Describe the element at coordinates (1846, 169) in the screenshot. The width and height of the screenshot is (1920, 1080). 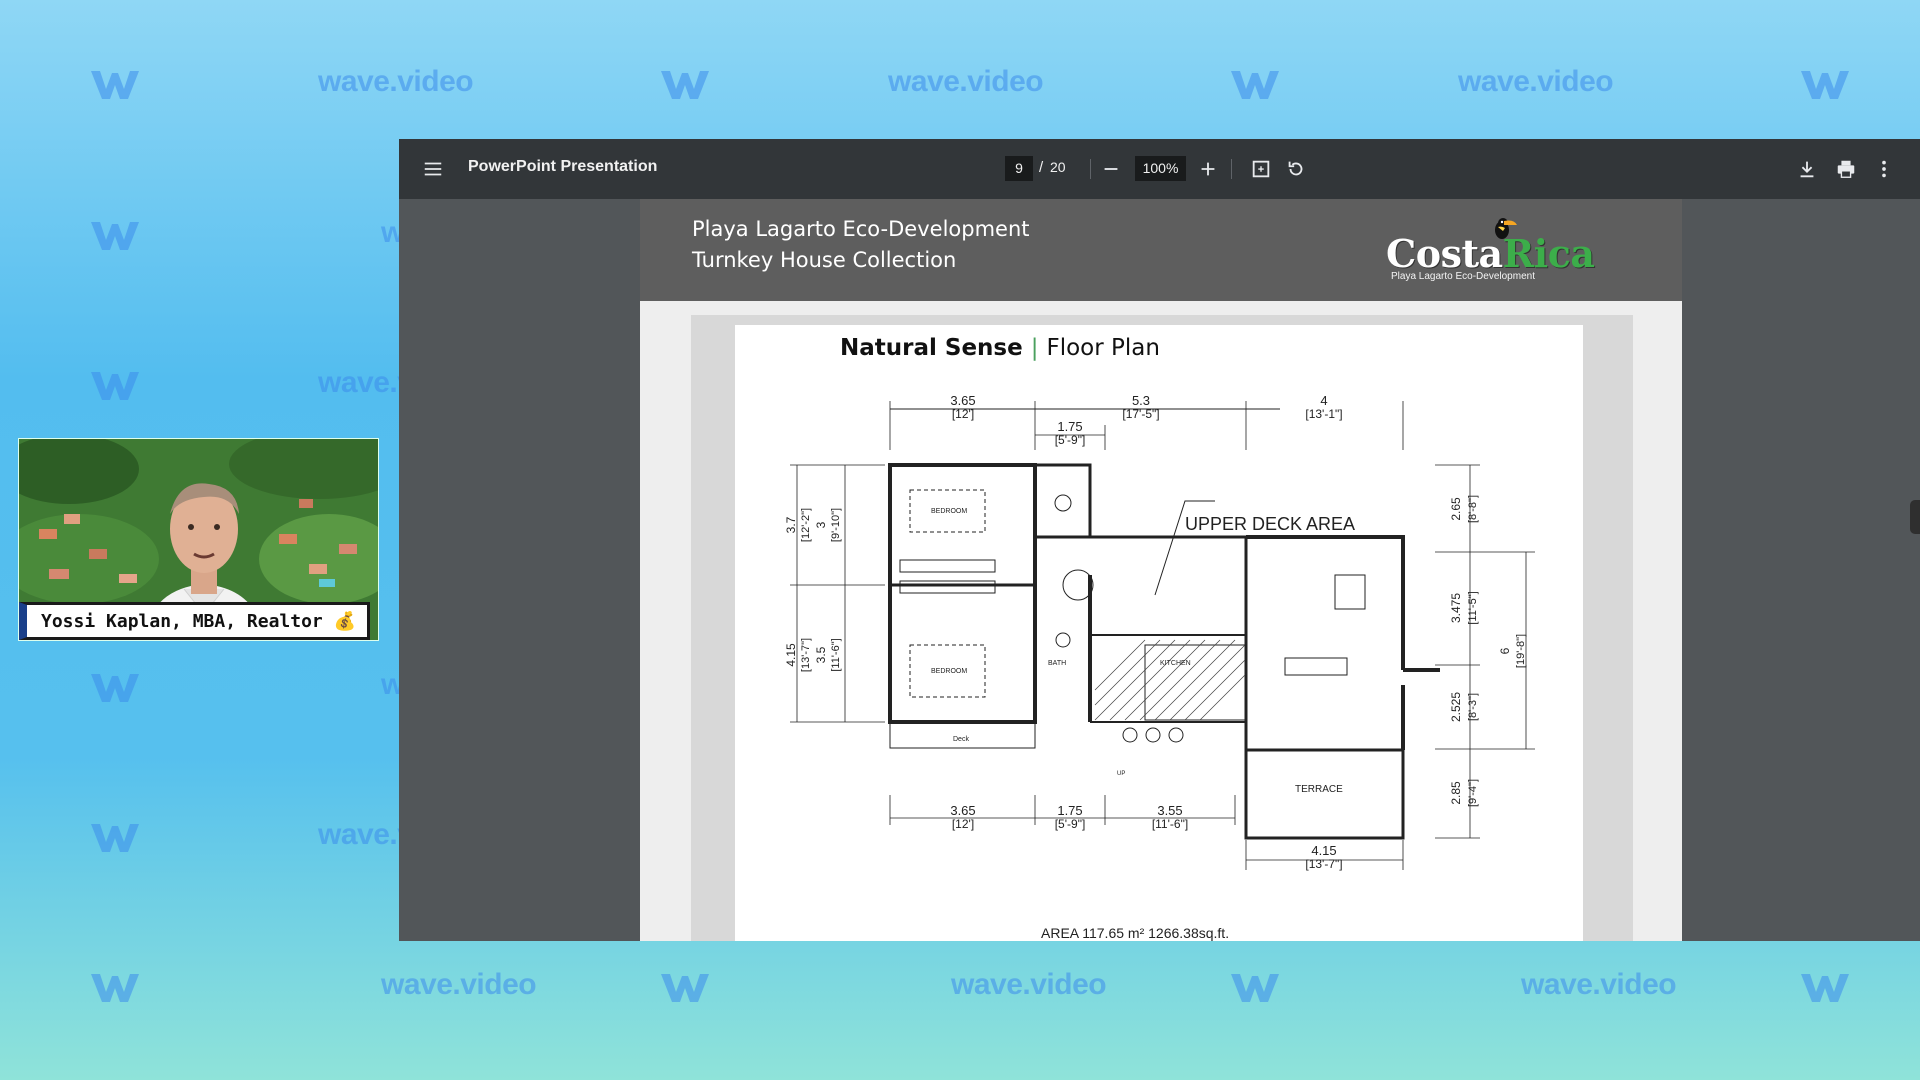
I see `print-icon` at that location.